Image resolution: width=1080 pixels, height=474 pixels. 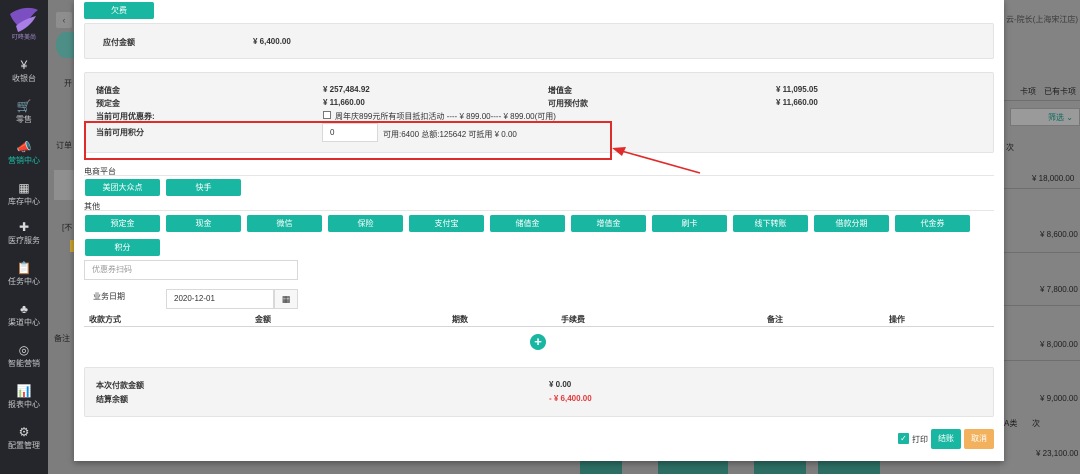 What do you see at coordinates (1056, 117) in the screenshot?
I see `filter-label: 筛选` at bounding box center [1056, 117].